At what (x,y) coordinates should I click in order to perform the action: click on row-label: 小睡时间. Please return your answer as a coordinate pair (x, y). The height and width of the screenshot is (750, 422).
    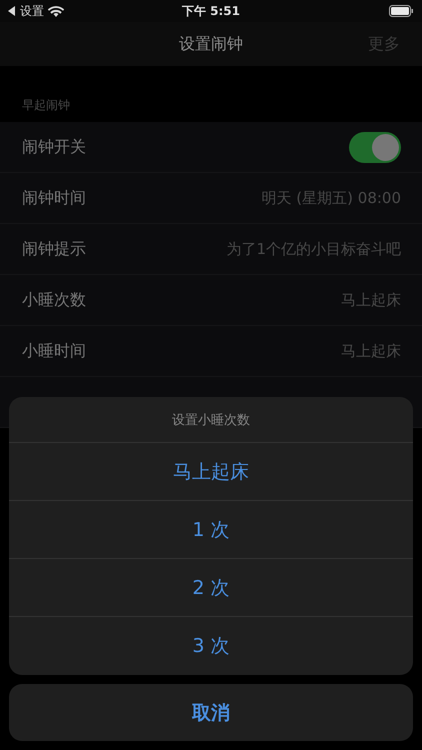
    Looking at the image, I should click on (54, 351).